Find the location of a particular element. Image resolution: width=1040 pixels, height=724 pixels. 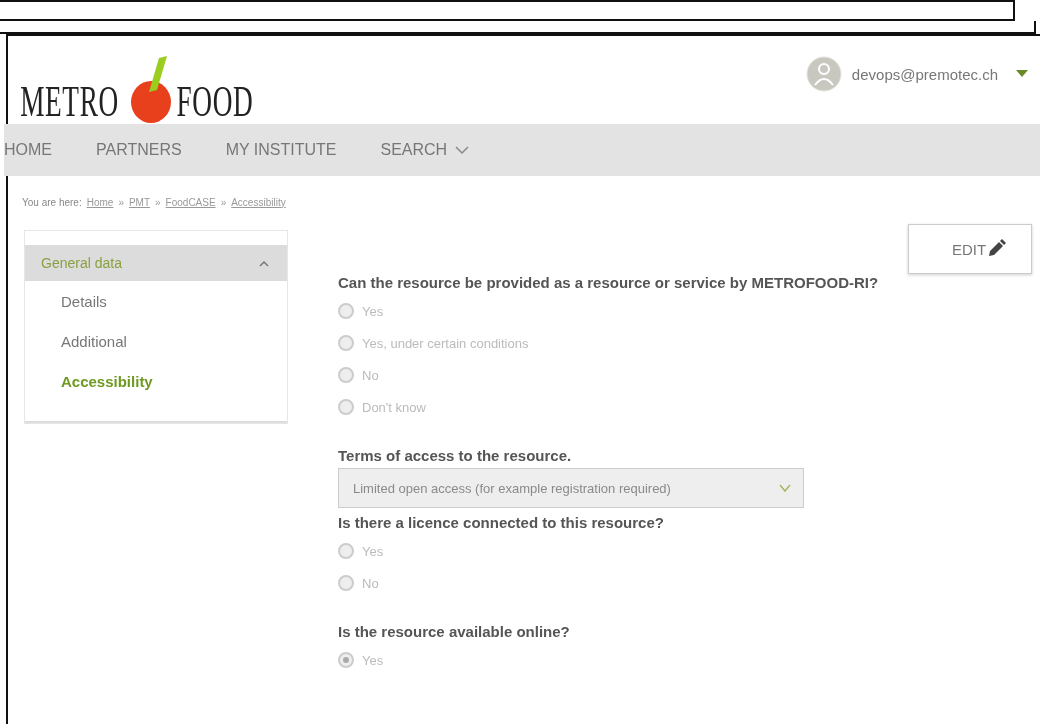

caret-icon is located at coordinates (1022, 74).